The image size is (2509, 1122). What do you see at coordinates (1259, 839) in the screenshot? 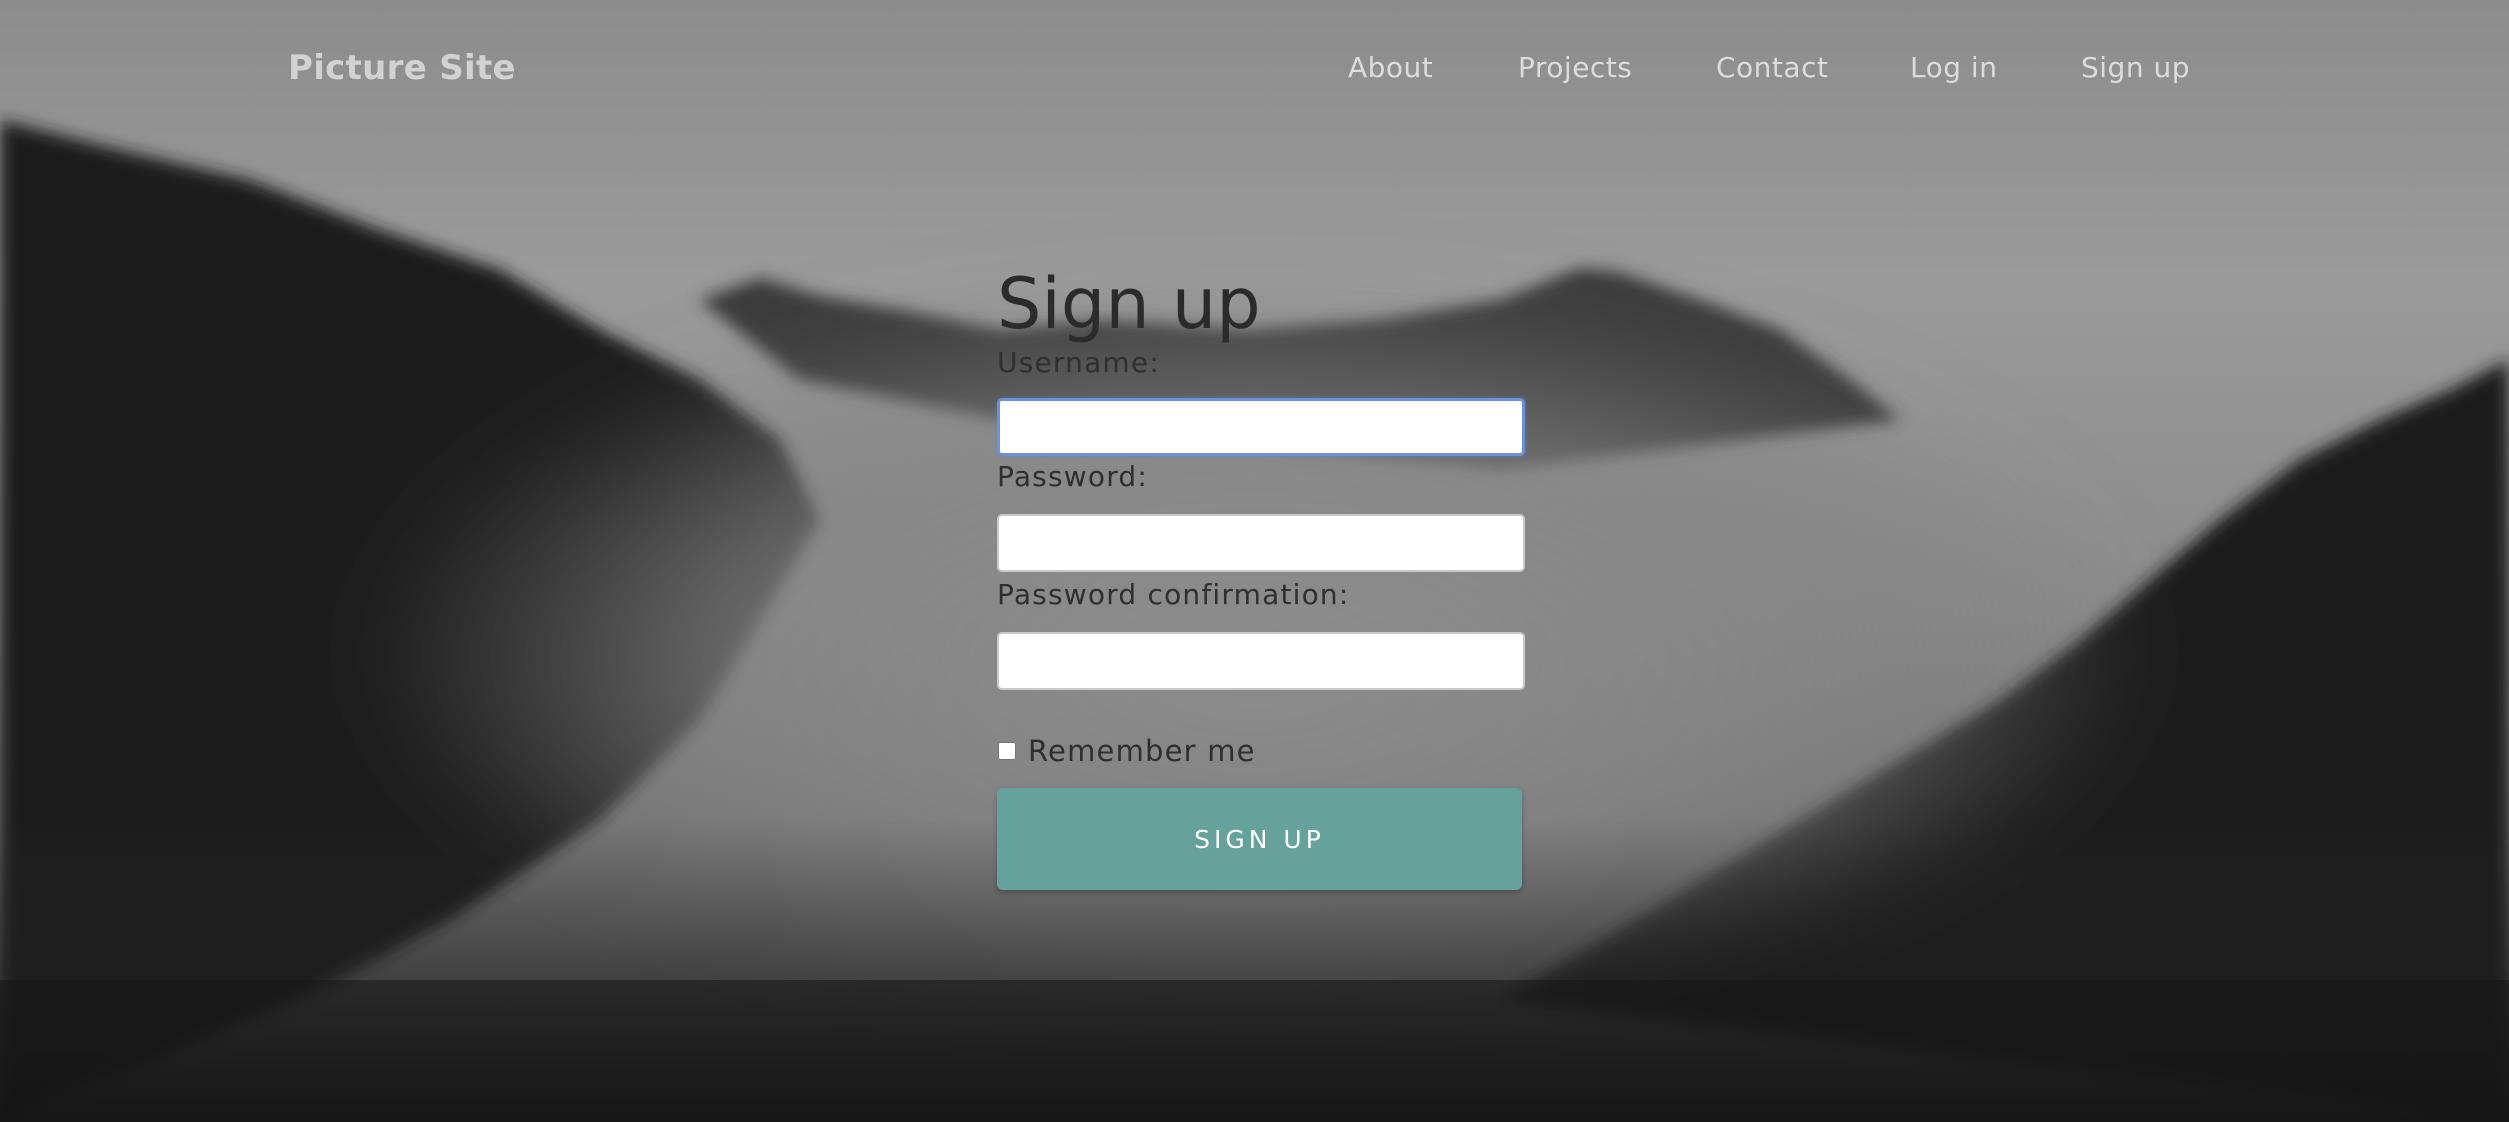
I see `sign-up-button: SIGN UP` at bounding box center [1259, 839].